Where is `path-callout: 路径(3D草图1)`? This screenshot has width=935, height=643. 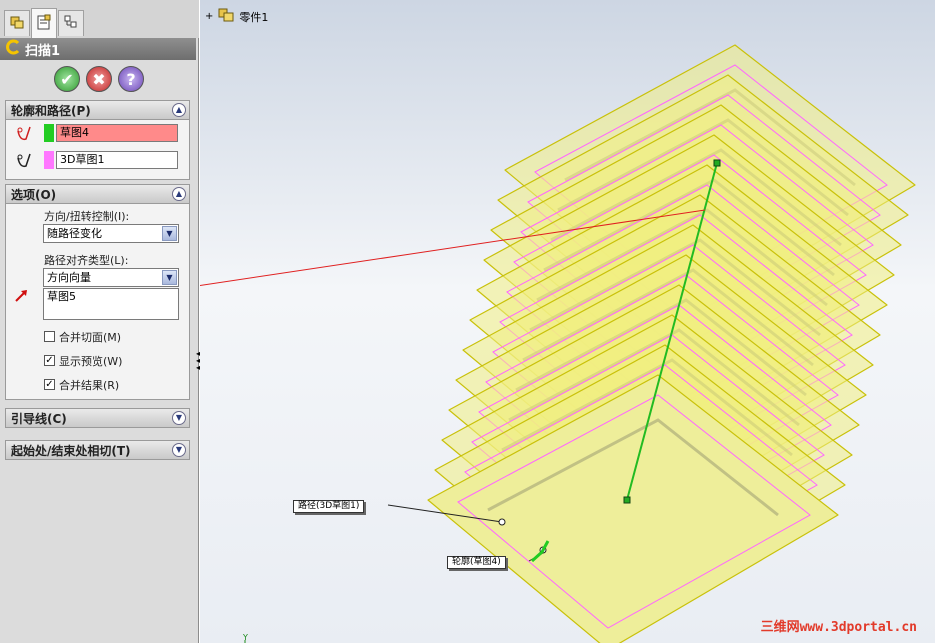
path-callout: 路径(3D草图1) is located at coordinates (329, 506).